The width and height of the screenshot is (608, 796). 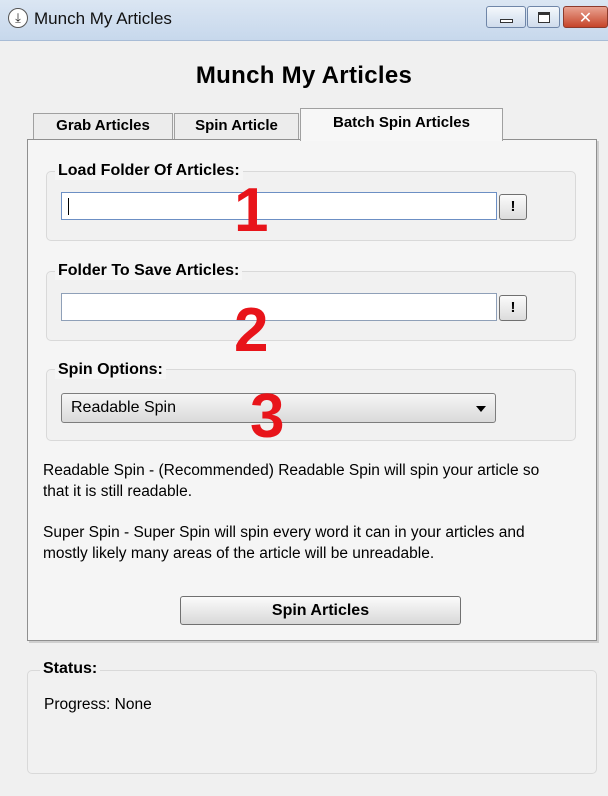 What do you see at coordinates (267, 416) in the screenshot?
I see `annotation-number-3: 3` at bounding box center [267, 416].